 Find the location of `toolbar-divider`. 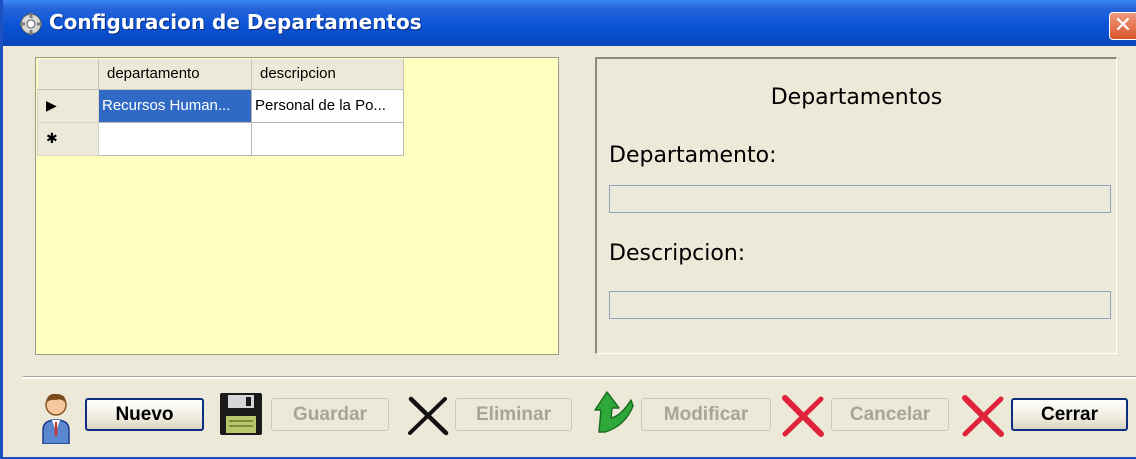

toolbar-divider is located at coordinates (579, 377).